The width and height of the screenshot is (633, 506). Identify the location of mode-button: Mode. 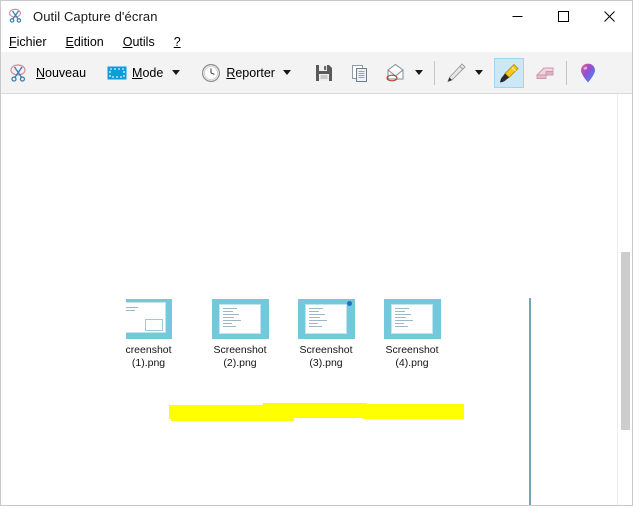
(135, 73).